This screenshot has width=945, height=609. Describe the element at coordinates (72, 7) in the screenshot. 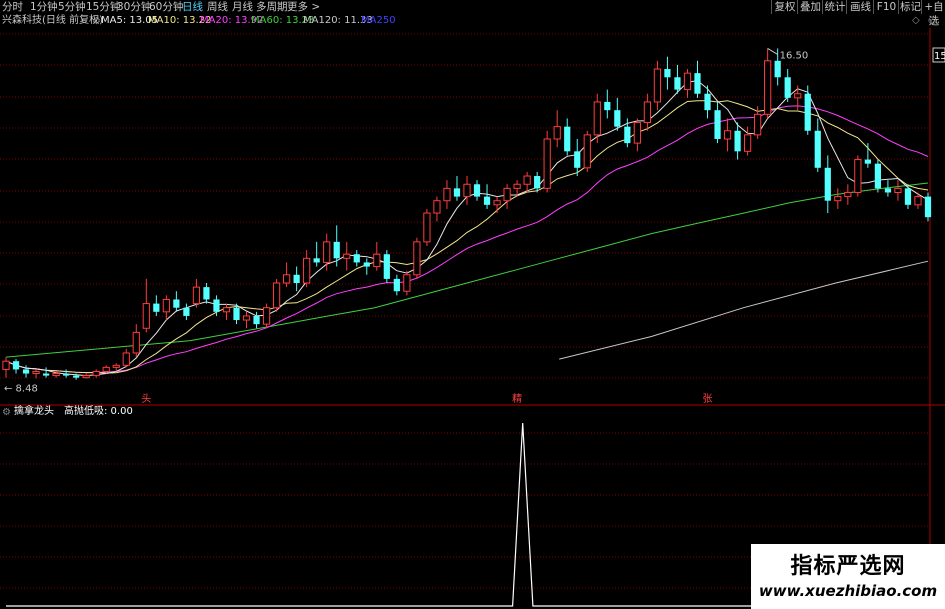

I see `period-tab-2: 5分钟` at that location.